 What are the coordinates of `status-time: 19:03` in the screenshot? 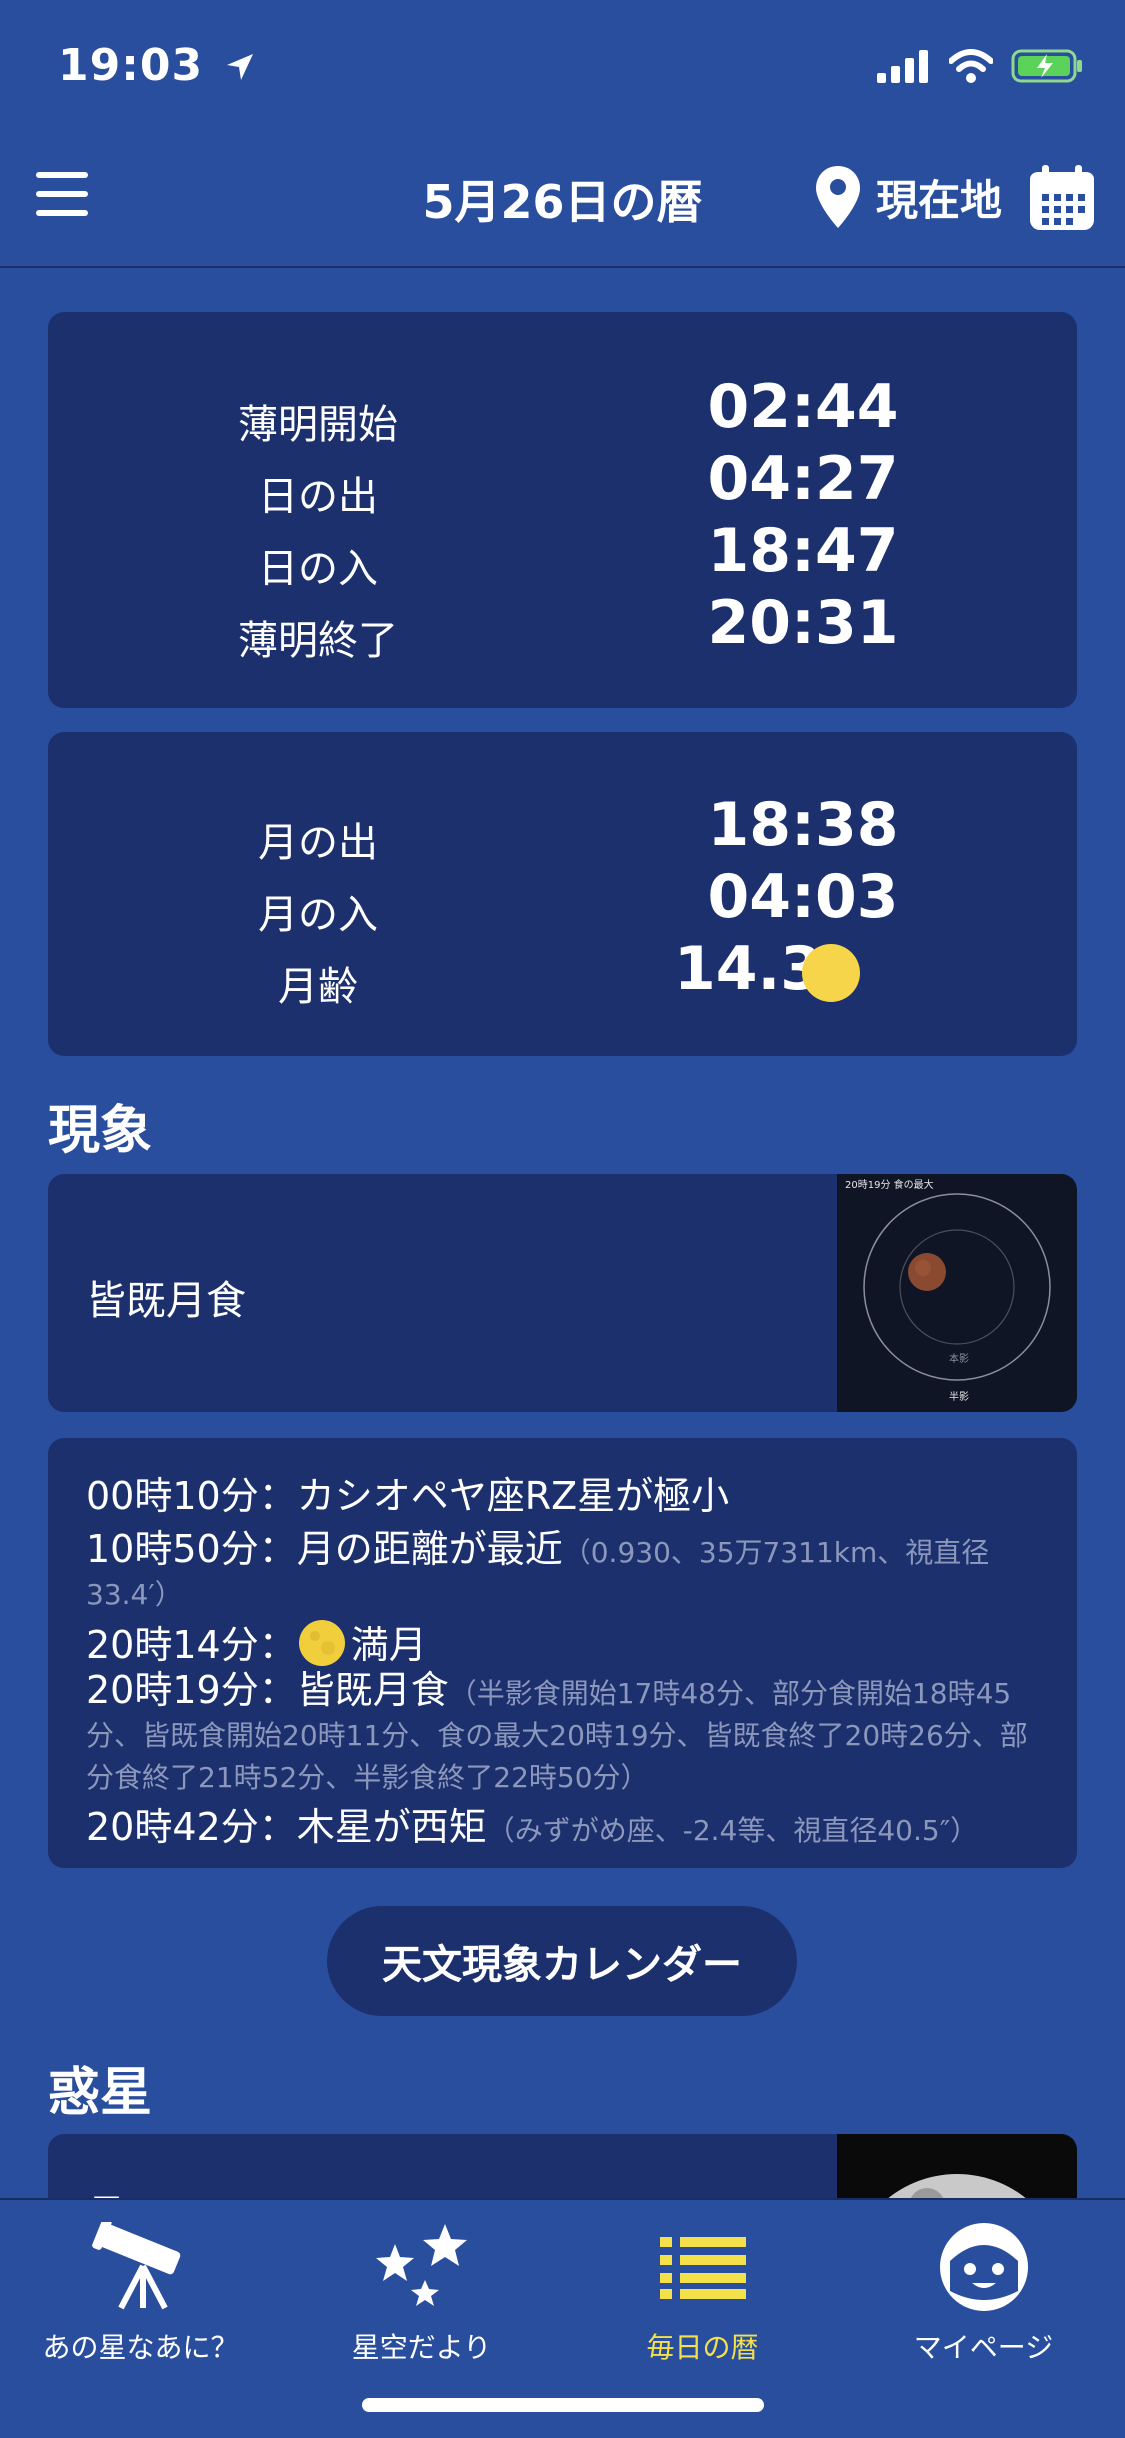 It's located at (156, 65).